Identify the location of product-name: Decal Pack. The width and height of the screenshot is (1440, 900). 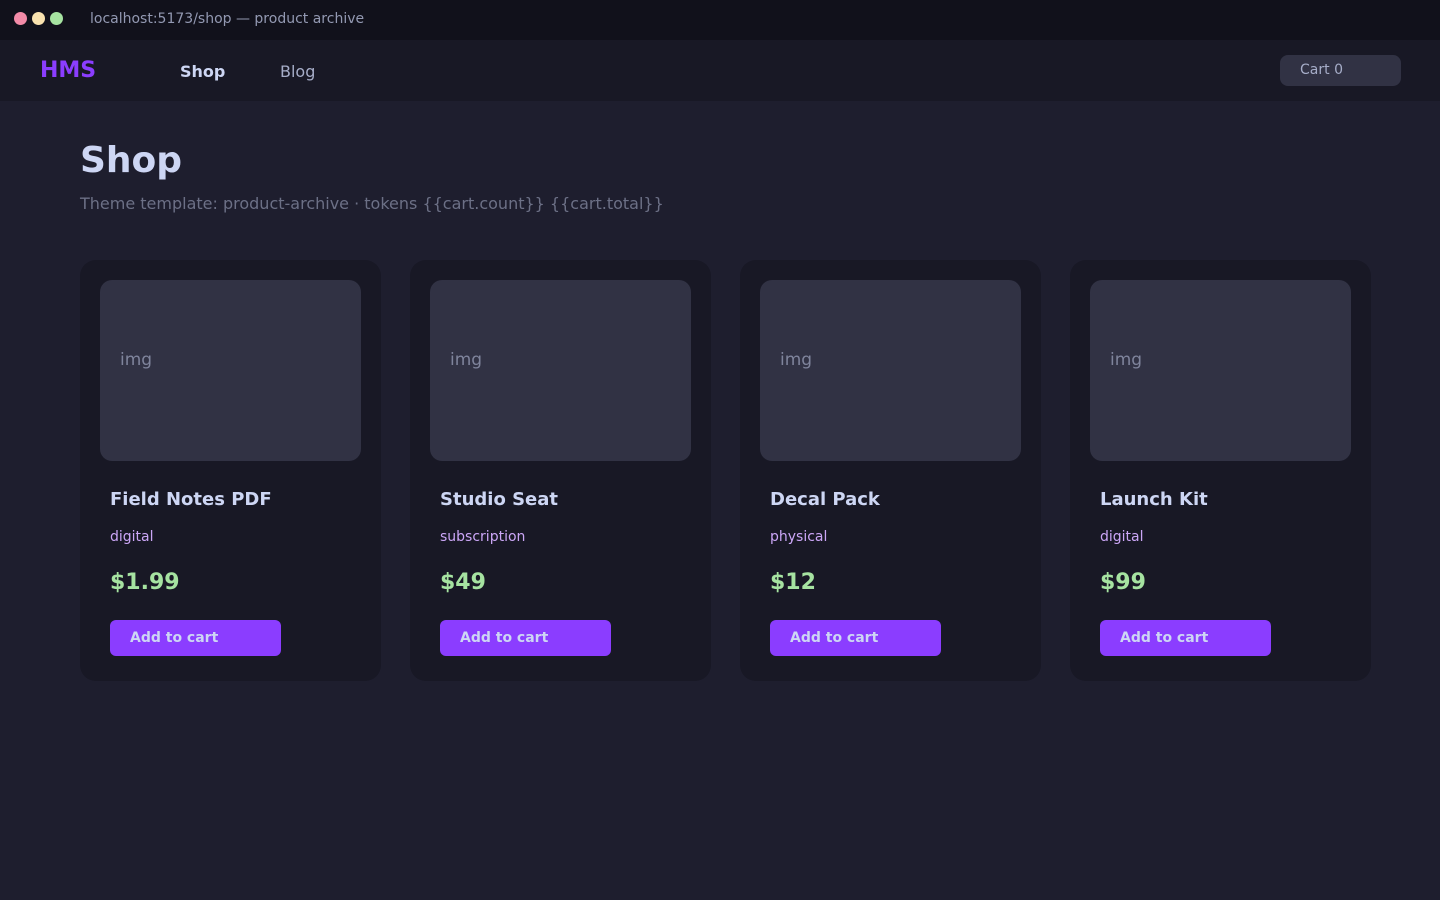
(825, 499).